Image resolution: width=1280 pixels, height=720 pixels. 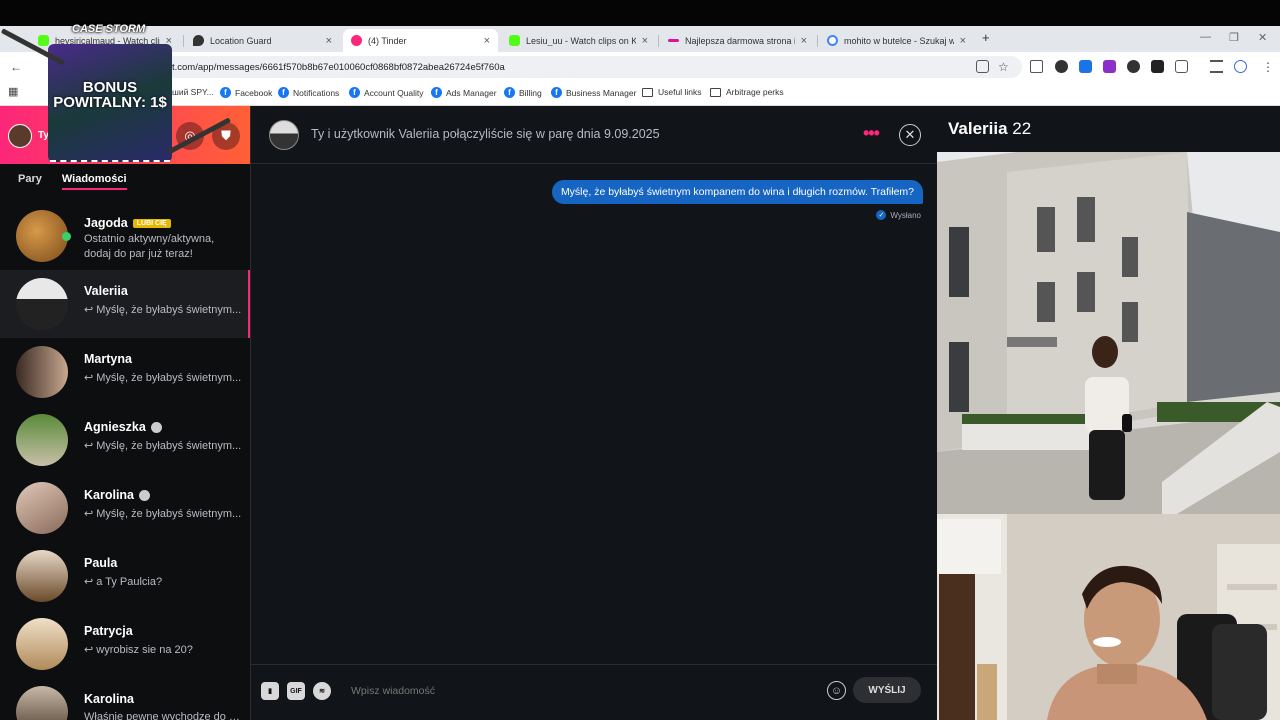 I want to click on profile-name: Valeriia 22, so click(x=989, y=129).